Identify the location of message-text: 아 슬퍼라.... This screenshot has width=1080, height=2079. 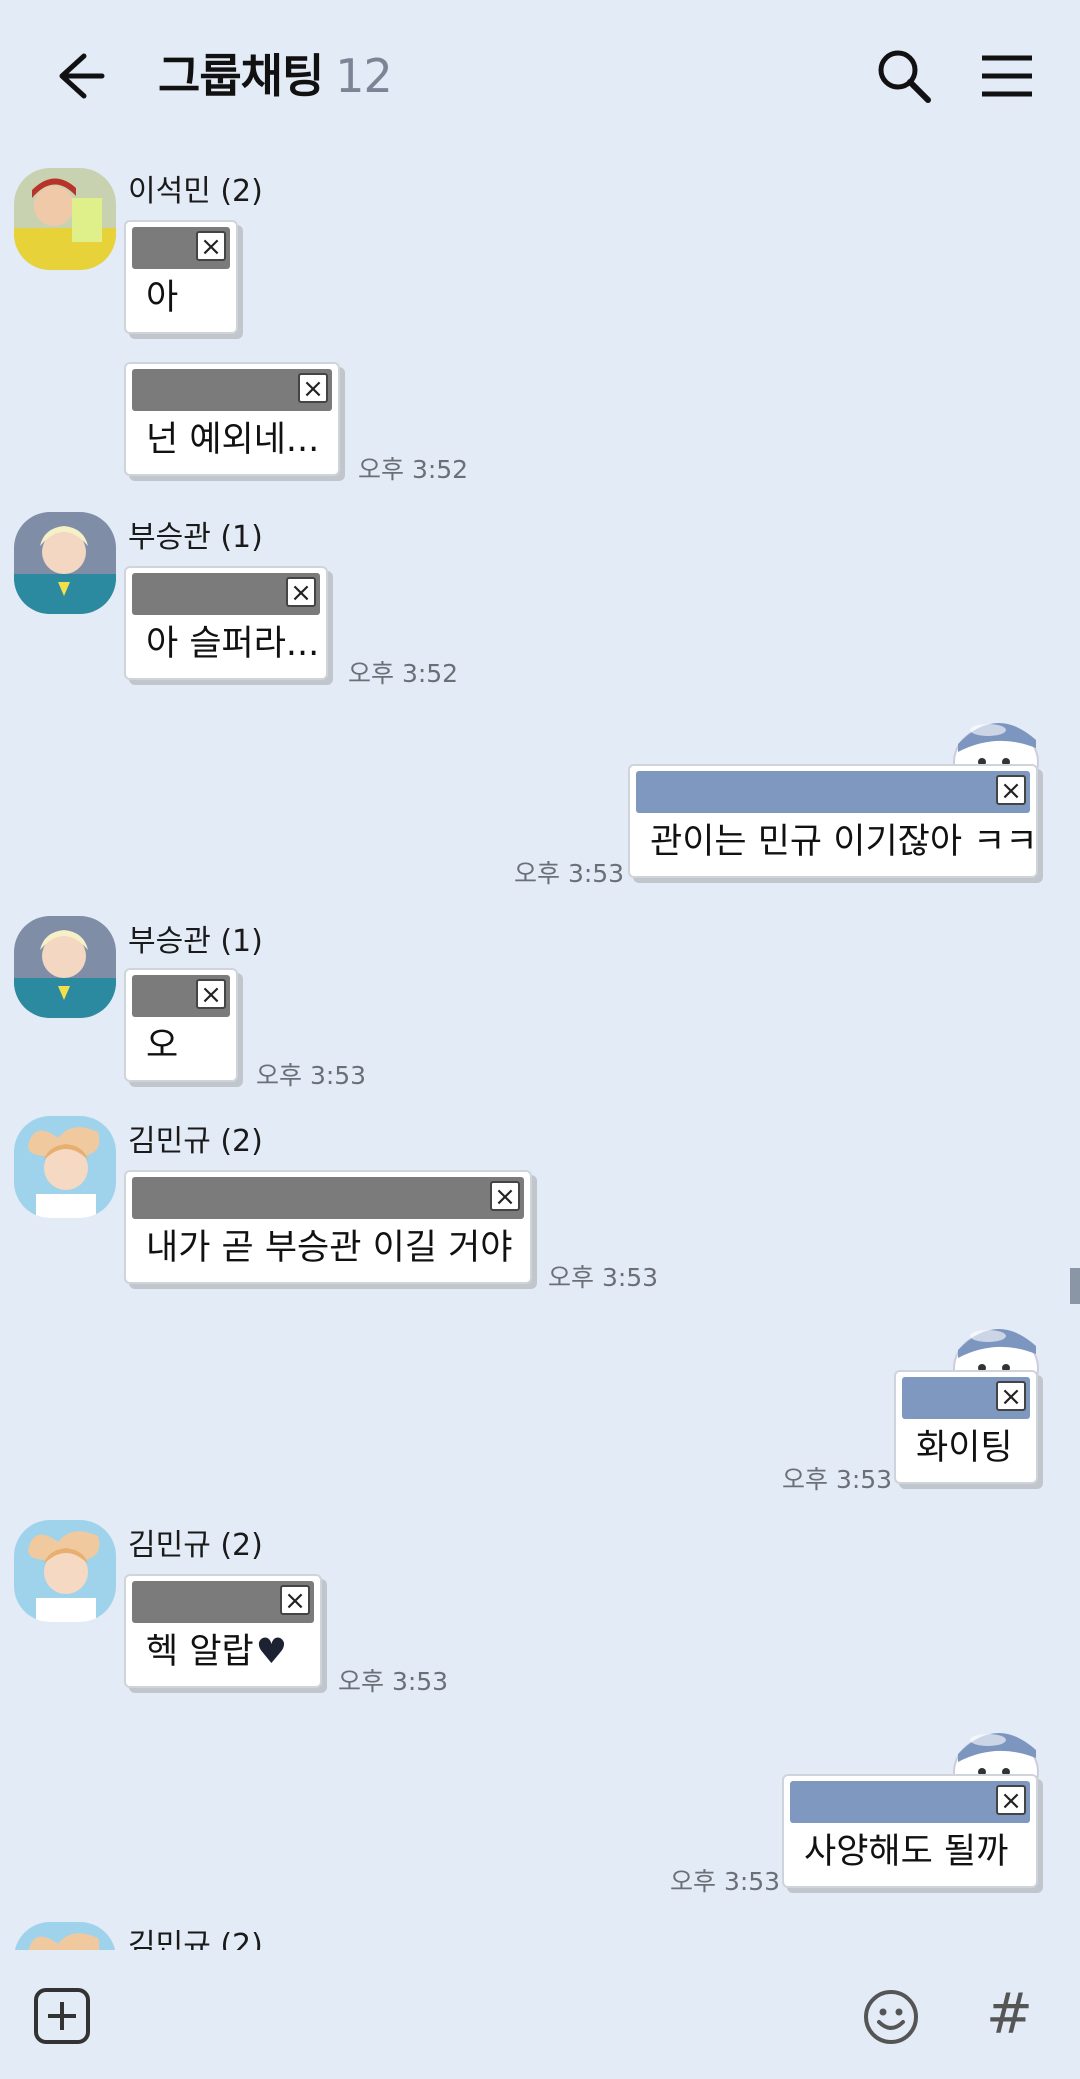
(233, 644).